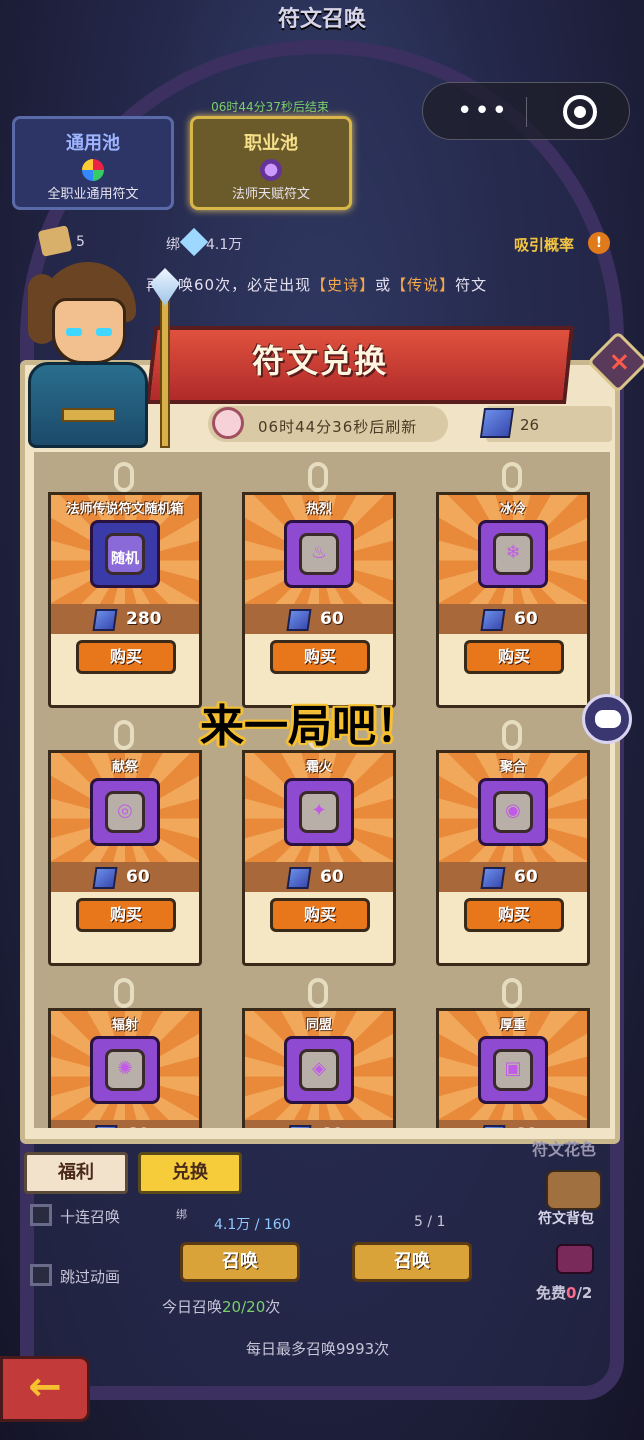 Image resolution: width=644 pixels, height=1440 pixels. Describe the element at coordinates (318, 1025) in the screenshot. I see `item-name: 同盟` at that location.